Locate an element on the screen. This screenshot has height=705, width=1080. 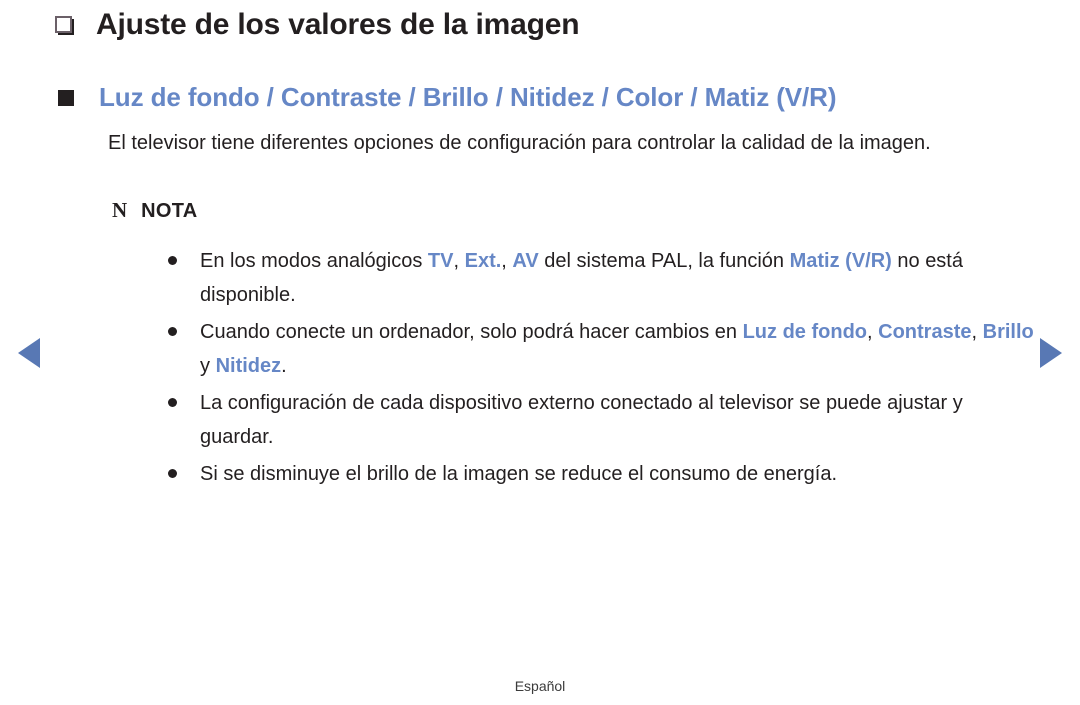
plain-text: del sistema PAL, la función is located at coordinates (664, 261).